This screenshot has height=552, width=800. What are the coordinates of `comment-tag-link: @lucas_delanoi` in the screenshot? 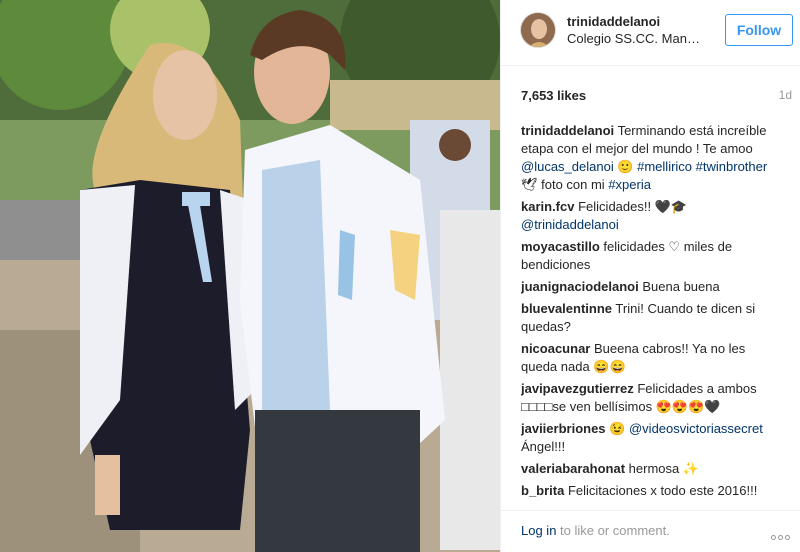 It's located at (567, 166).